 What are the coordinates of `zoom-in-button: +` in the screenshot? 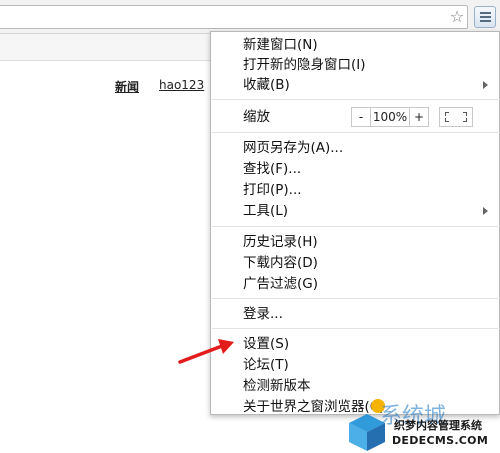 It's located at (419, 117).